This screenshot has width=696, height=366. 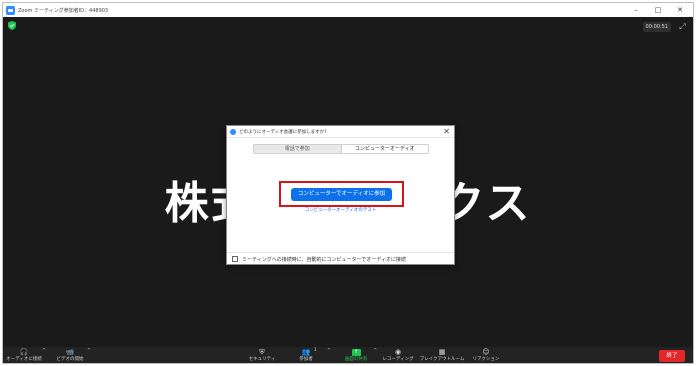 What do you see at coordinates (672, 356) in the screenshot?
I see `end-meeting-button: 終了` at bounding box center [672, 356].